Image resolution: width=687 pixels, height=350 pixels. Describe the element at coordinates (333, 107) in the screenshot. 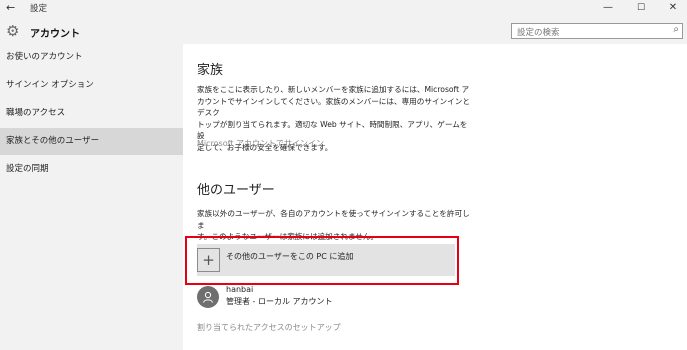

I see `family-description-line: カウントでサインインしてください。家族のメンバーには、専用のサインインとデスク` at that location.